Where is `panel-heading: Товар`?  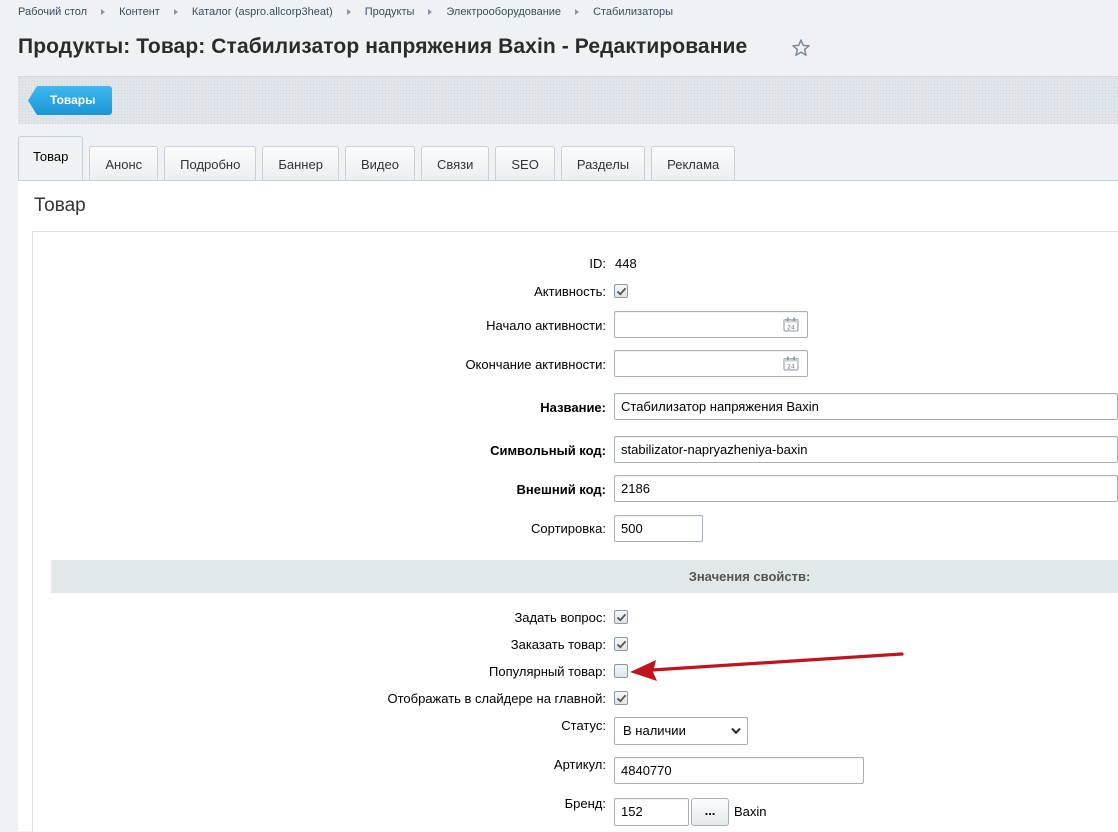 panel-heading: Товар is located at coordinates (60, 205).